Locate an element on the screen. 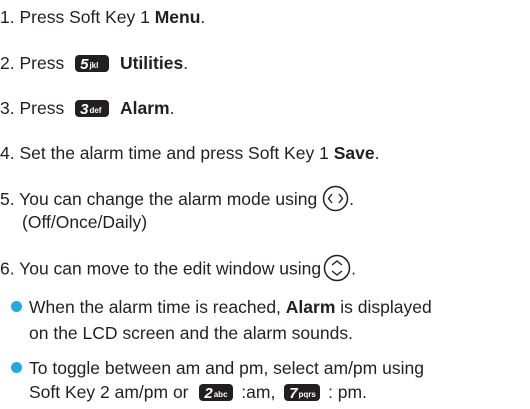  step-number: 5. is located at coordinates (7, 199).